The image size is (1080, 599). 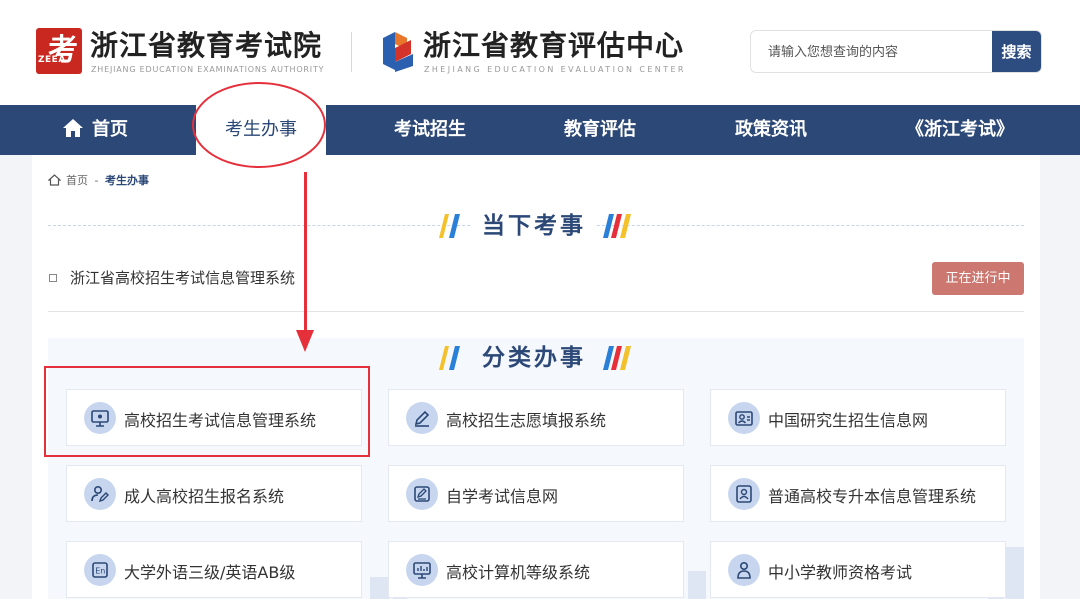 I want to click on card-label: 高校招生志愿填报系统, so click(x=526, y=420).